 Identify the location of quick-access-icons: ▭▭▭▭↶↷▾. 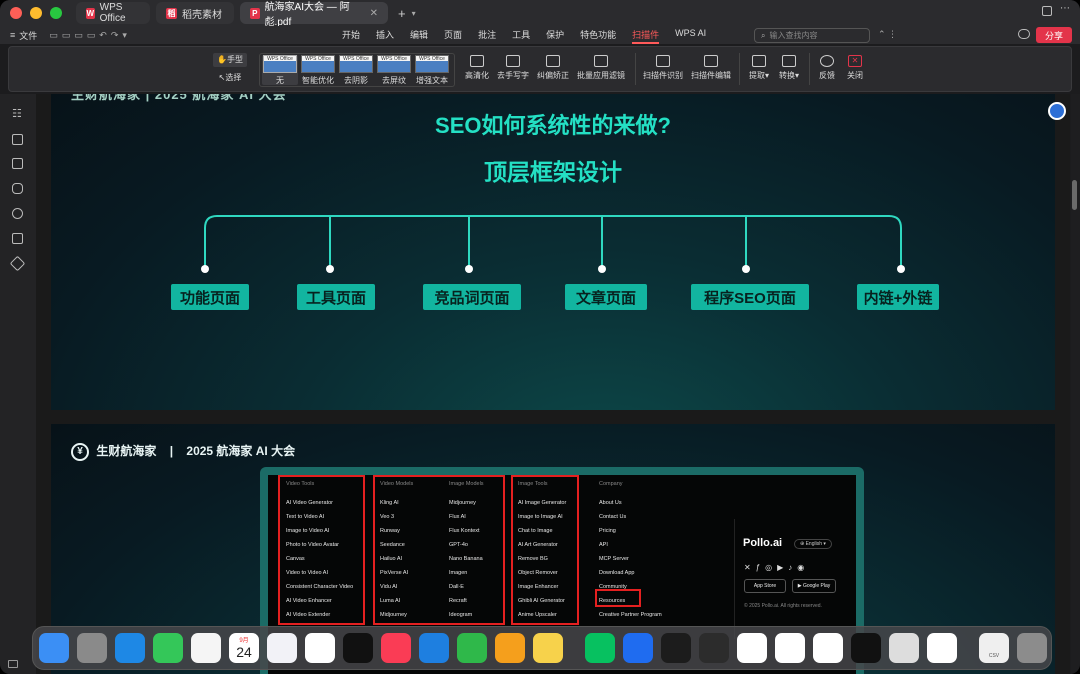
(90, 35).